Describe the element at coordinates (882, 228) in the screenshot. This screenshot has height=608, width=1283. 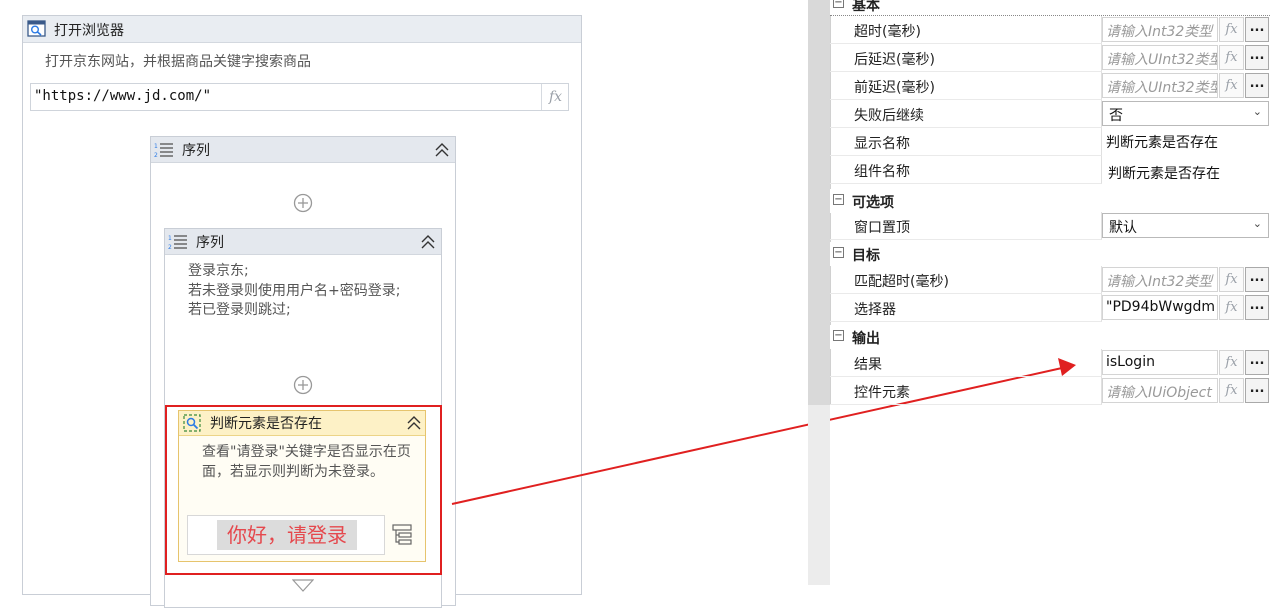
I see `prop-label: 窗口置顶` at that location.